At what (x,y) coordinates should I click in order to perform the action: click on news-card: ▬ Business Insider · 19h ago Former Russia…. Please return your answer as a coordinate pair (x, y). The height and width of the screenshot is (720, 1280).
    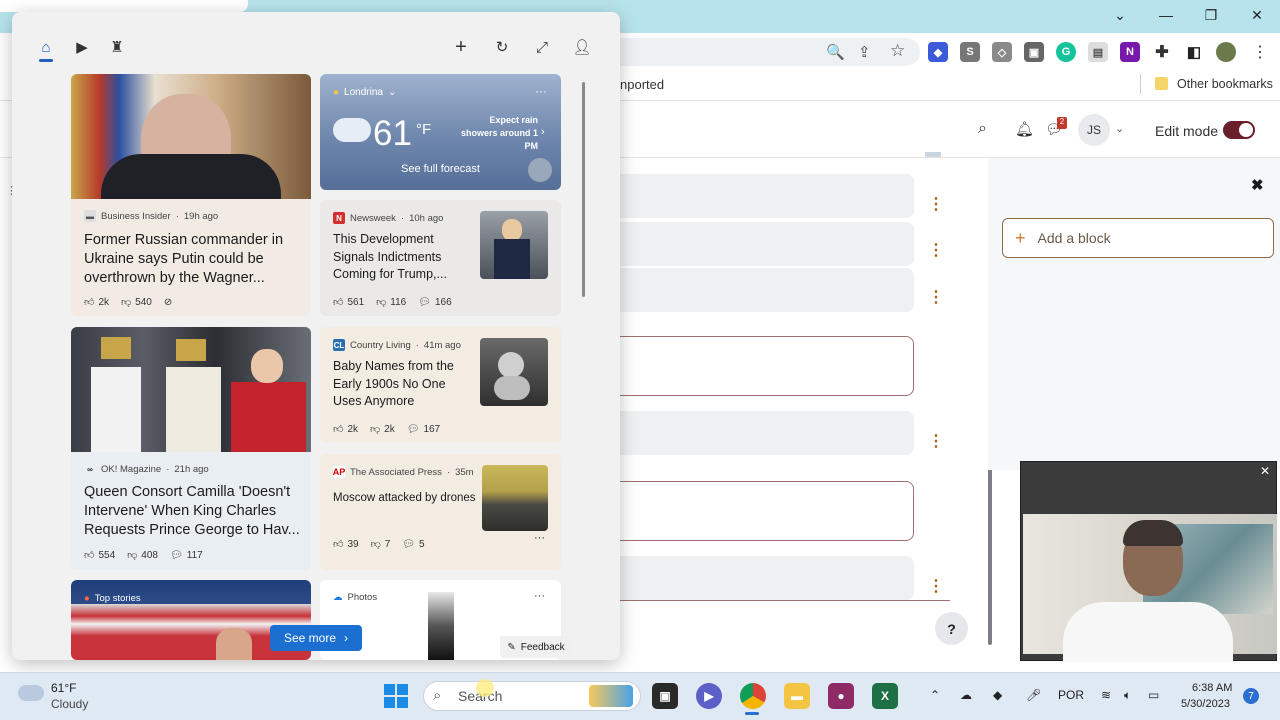
    Looking at the image, I should click on (191, 195).